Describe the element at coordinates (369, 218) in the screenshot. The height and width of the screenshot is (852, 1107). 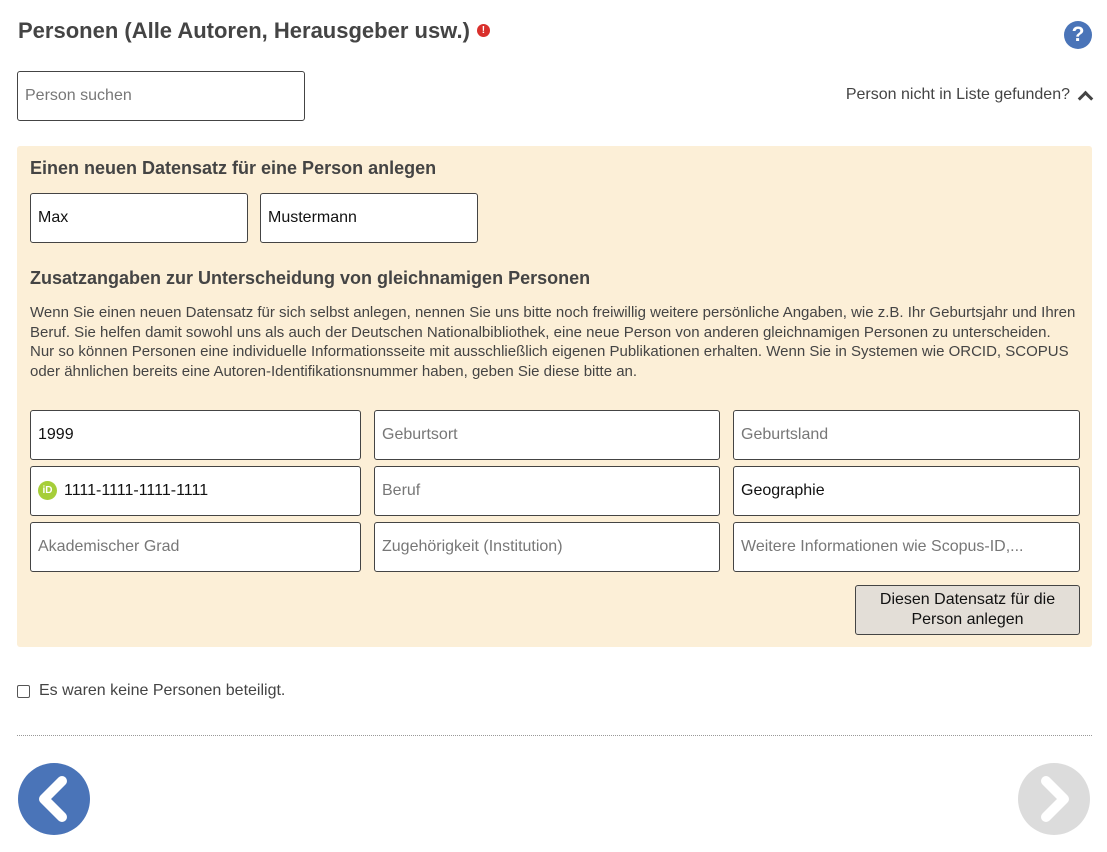
I see `last-name-input` at that location.